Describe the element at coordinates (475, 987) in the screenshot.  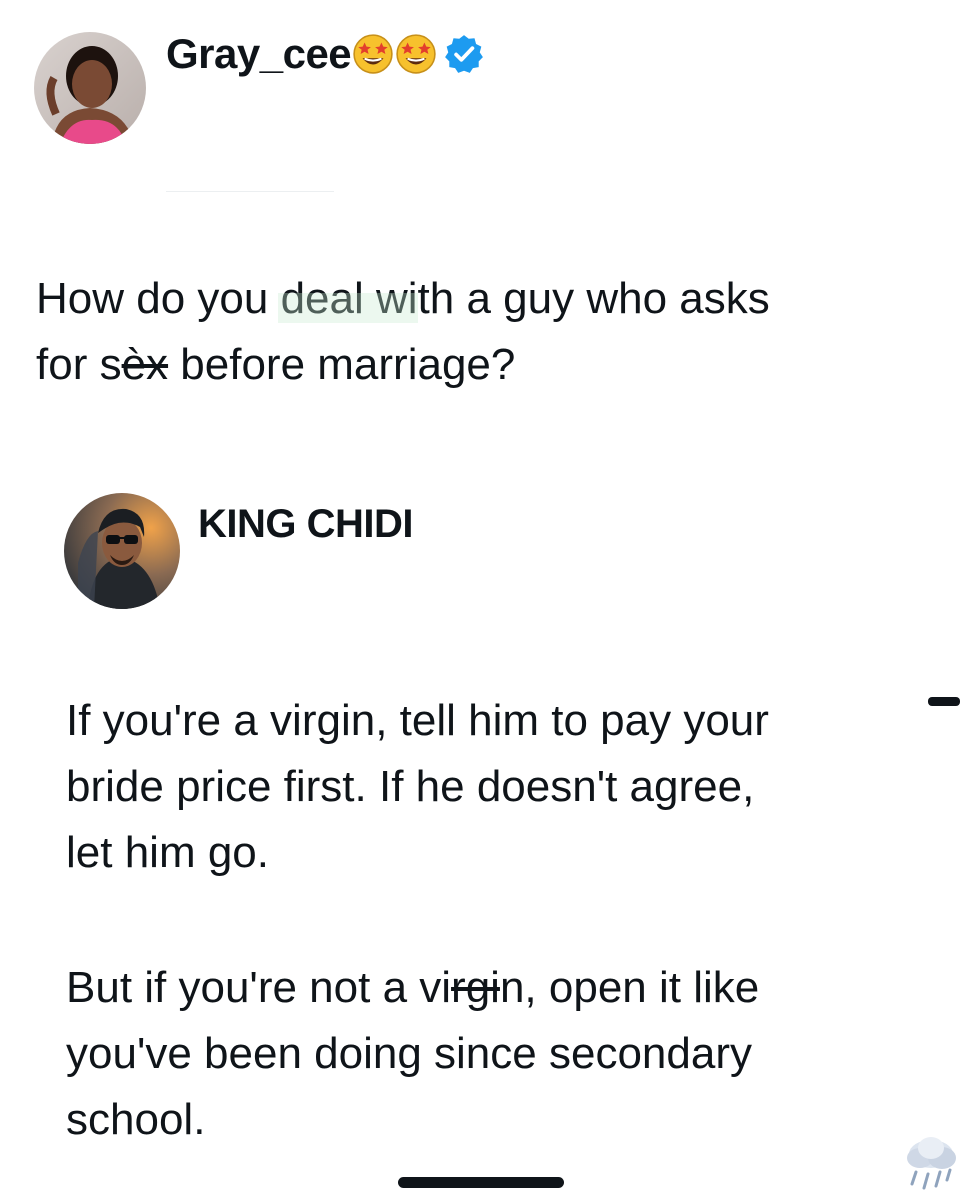
I see `censored-word: rgi` at that location.